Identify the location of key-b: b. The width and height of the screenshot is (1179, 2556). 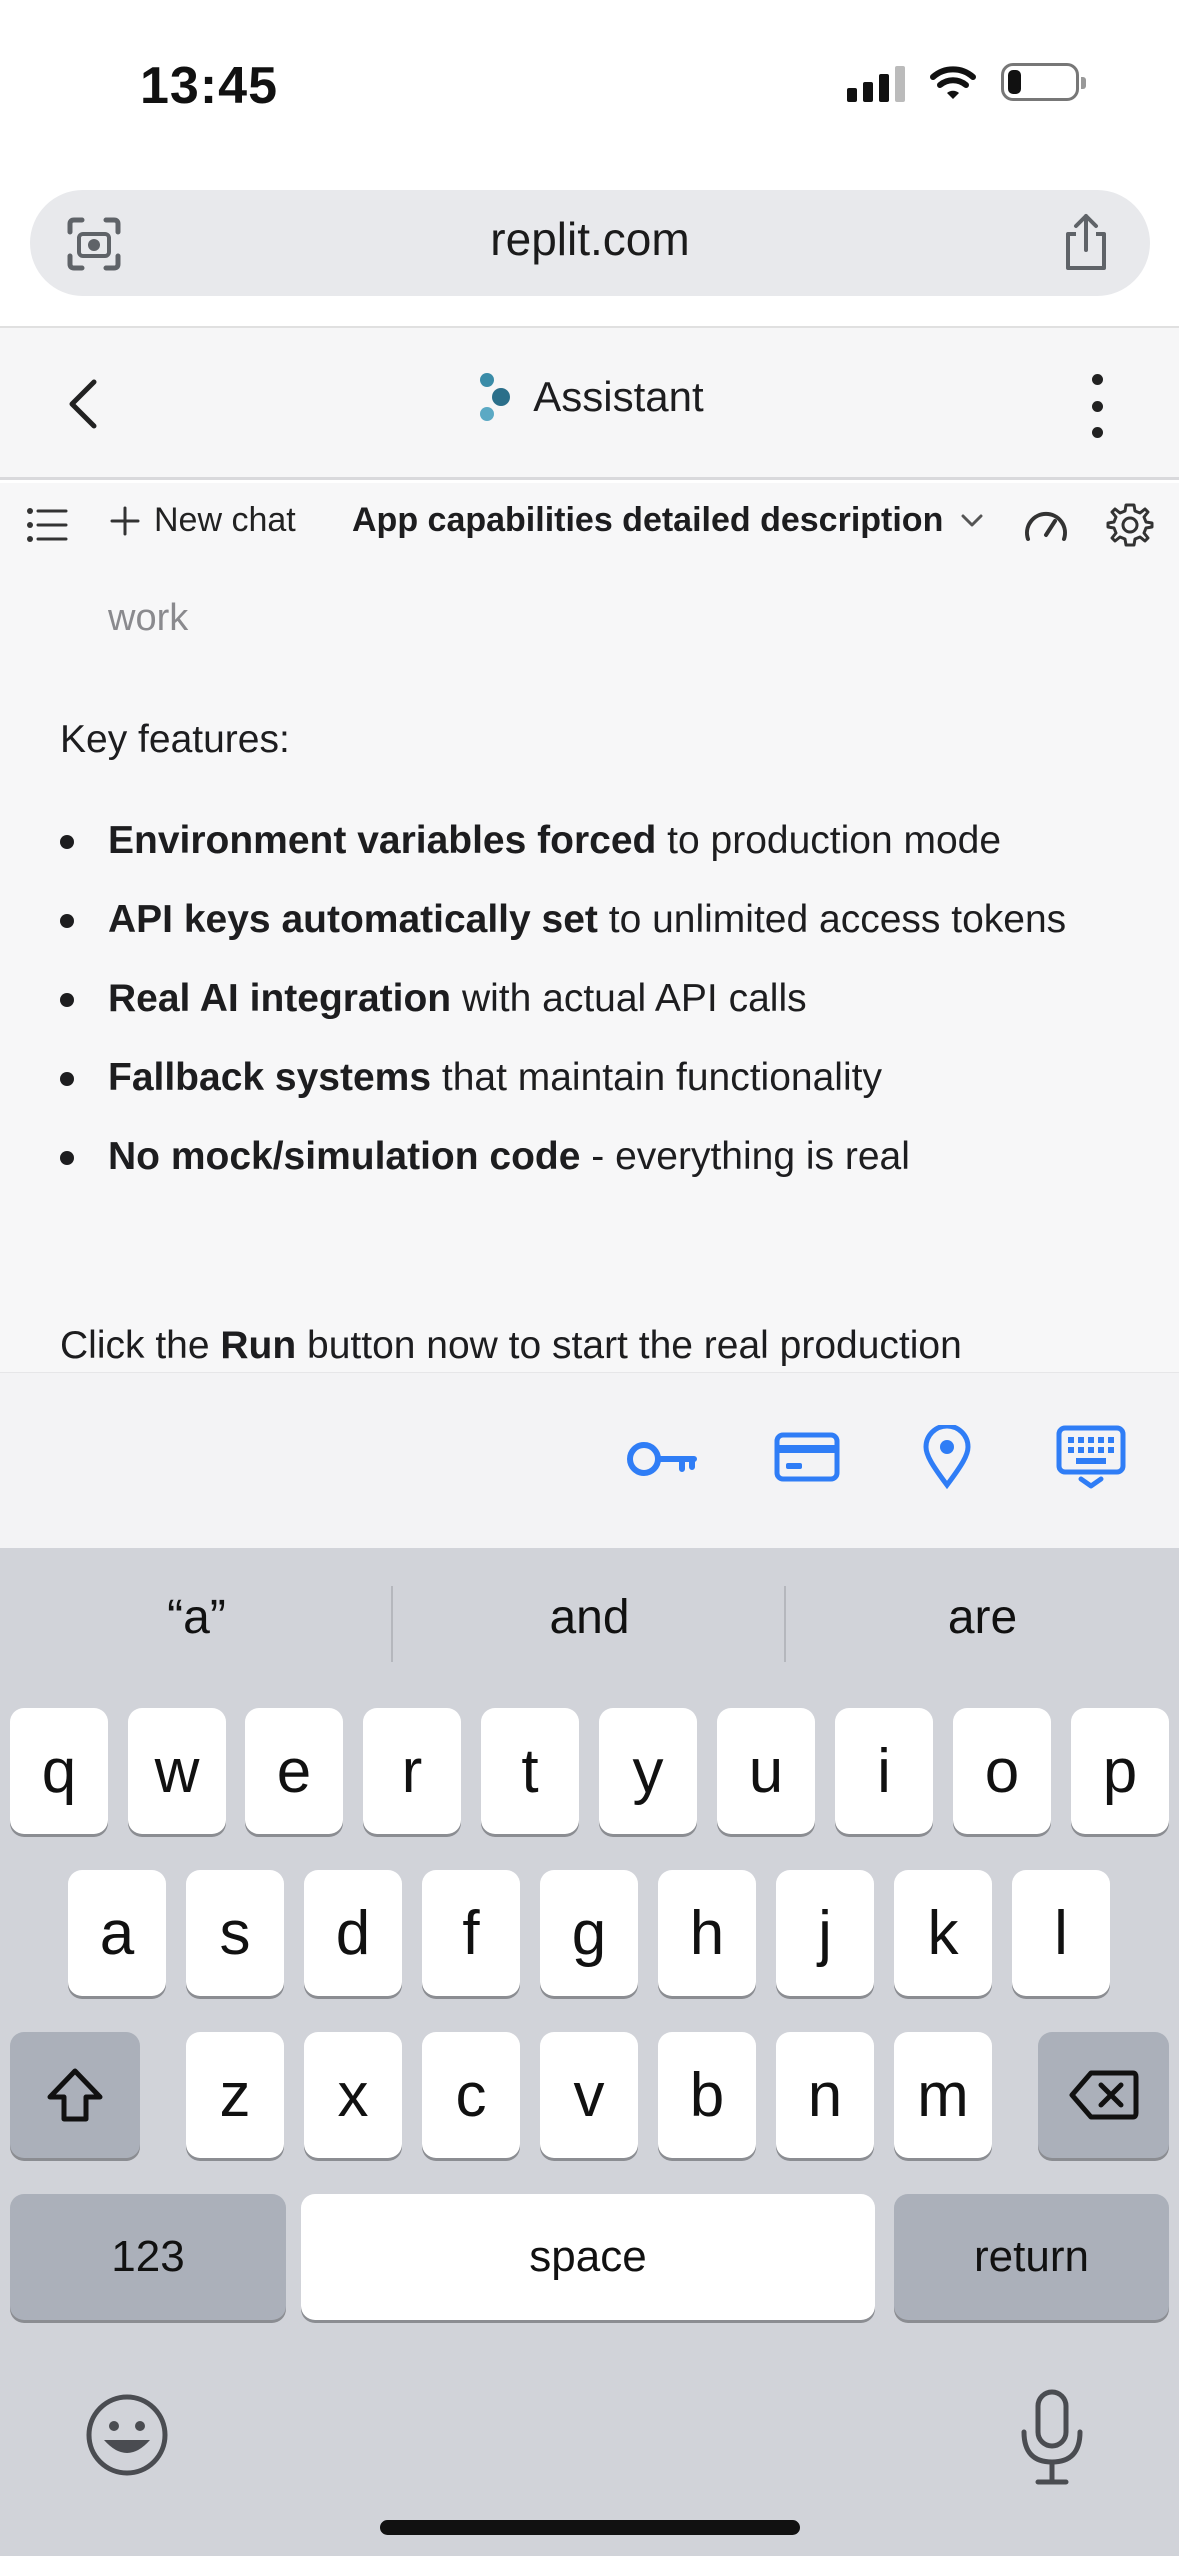
(707, 2095).